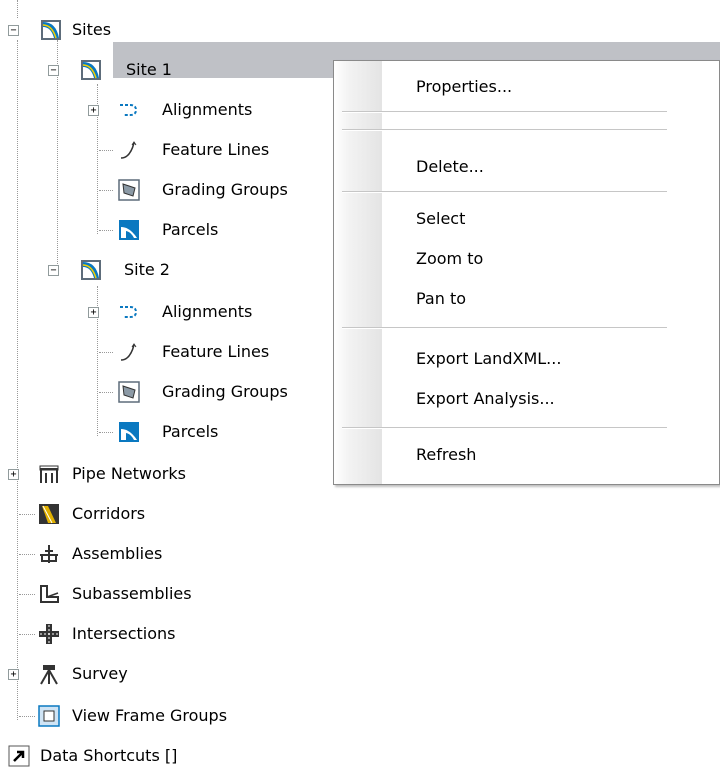  I want to click on tree-node-site-2: − Site 2, so click(165, 270).